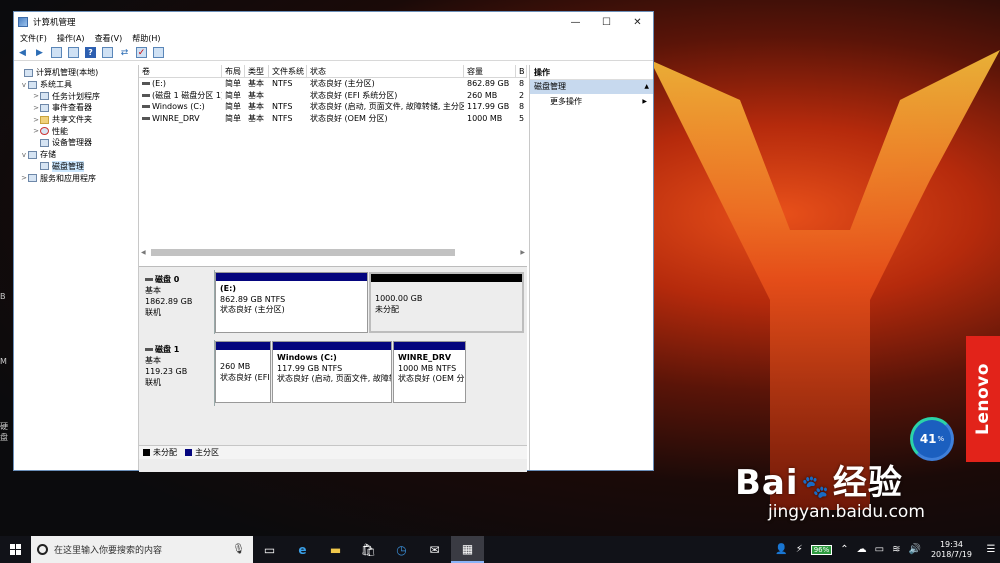 Image resolution: width=1000 pixels, height=563 pixels. Describe the element at coordinates (142, 549) in the screenshot. I see `search-box: 在这里输入你要搜索的内容 🎙` at that location.